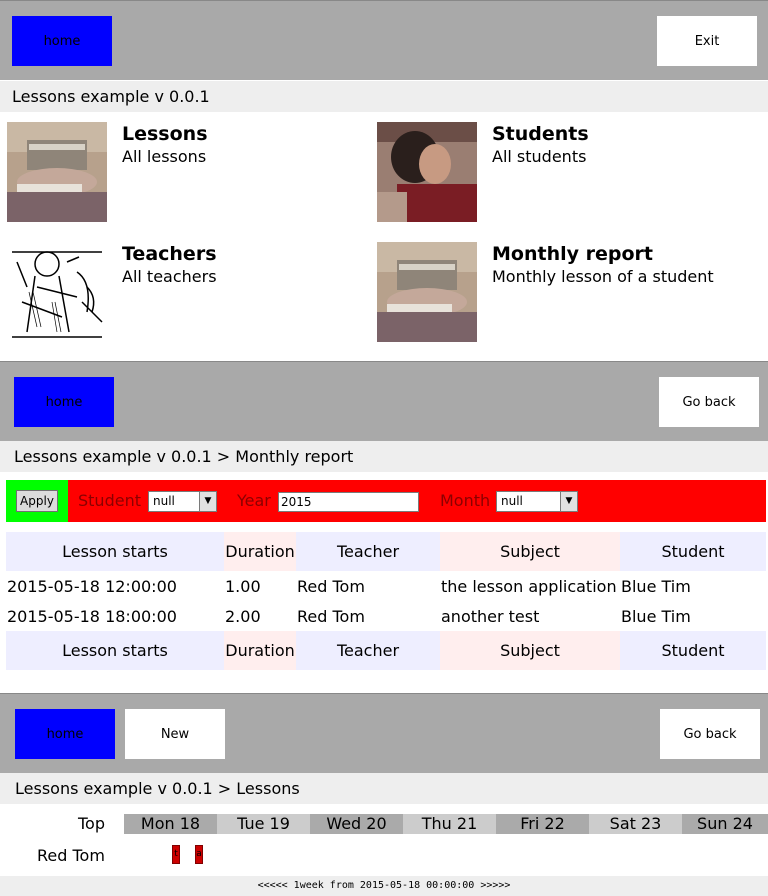 The image size is (768, 896). I want to click on column-footer: Student, so click(693, 650).